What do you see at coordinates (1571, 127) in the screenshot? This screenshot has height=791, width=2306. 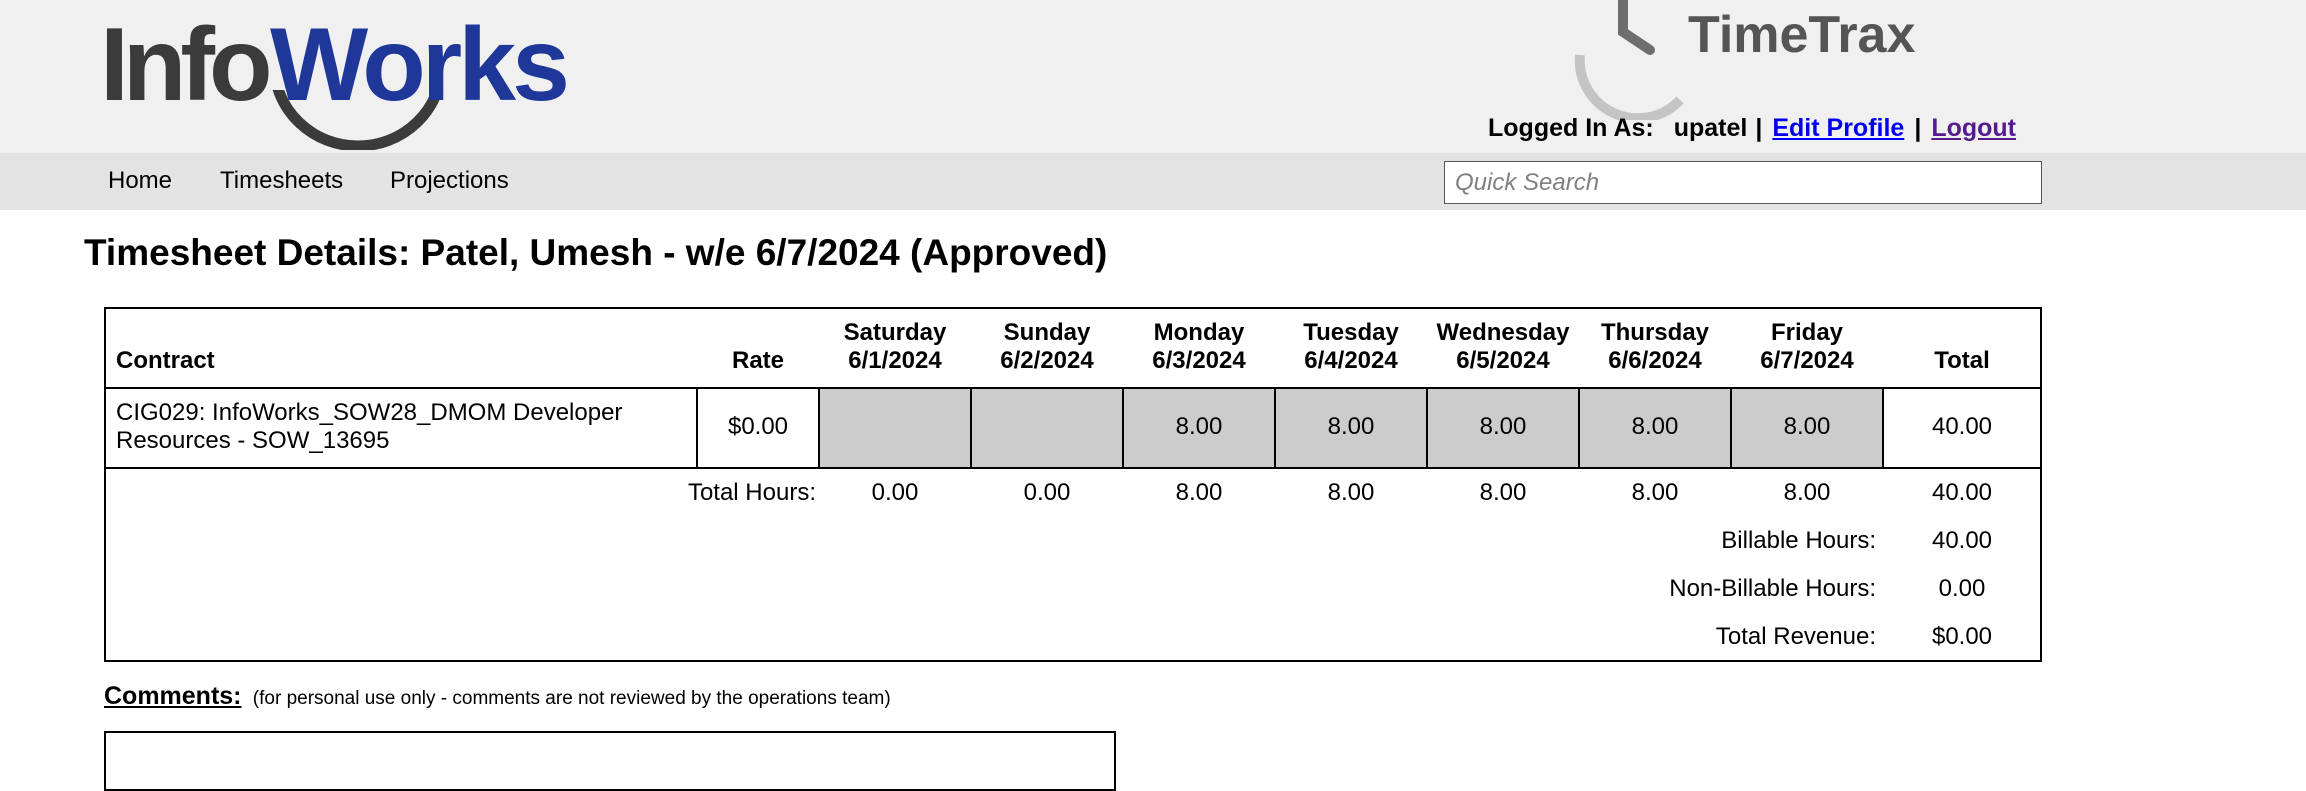 I see `logged-in-label: Logged In As:` at bounding box center [1571, 127].